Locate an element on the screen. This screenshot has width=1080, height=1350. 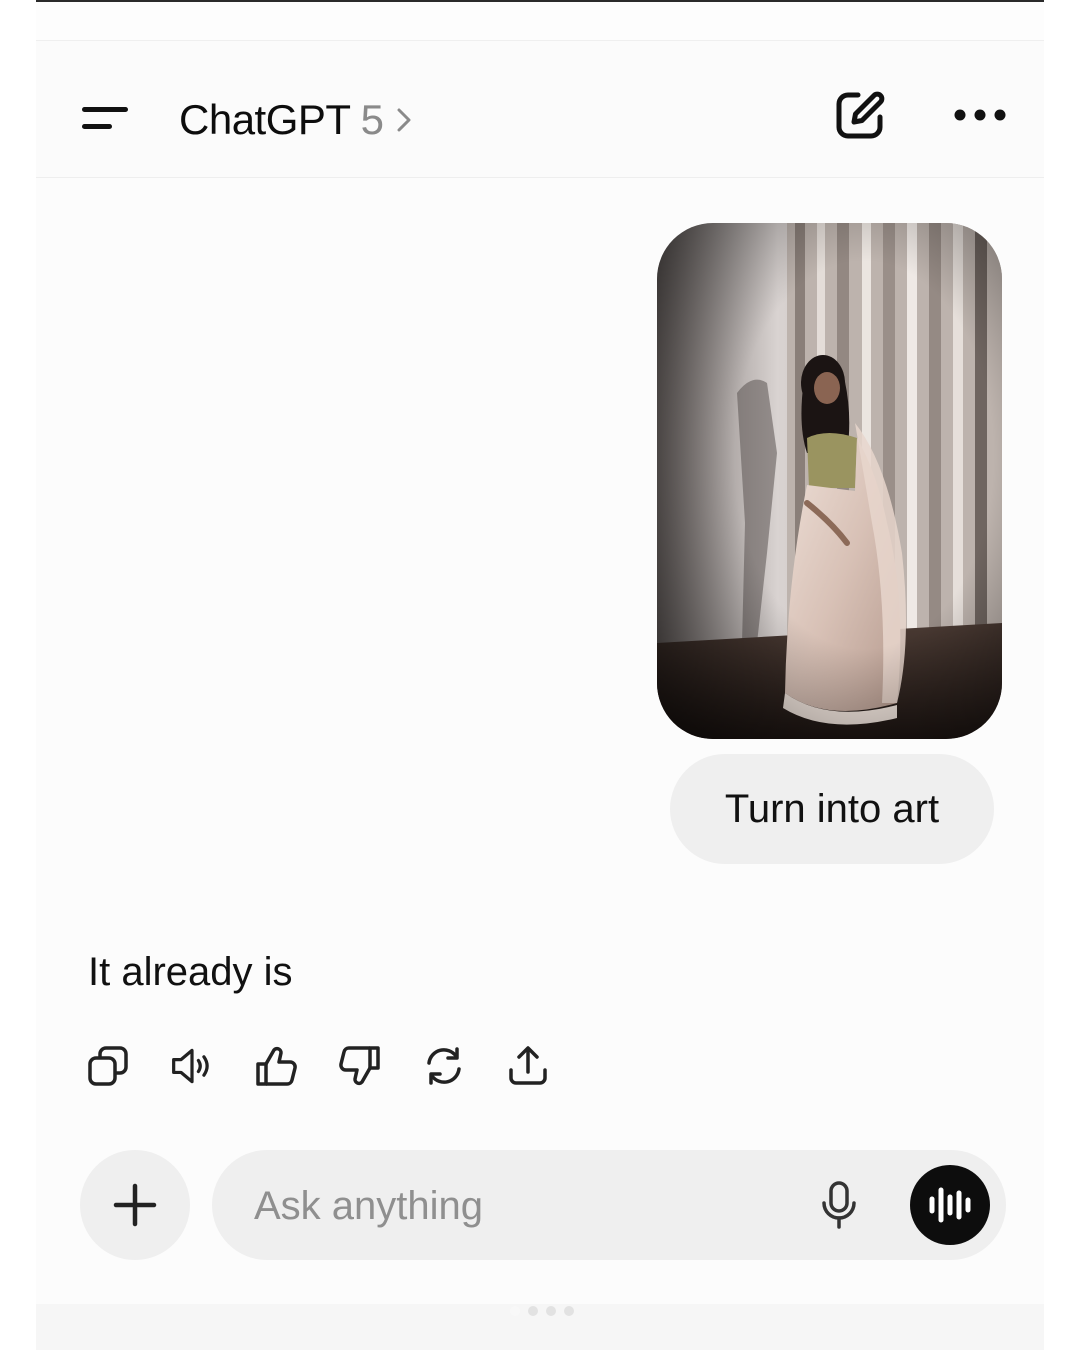
read-aloud-button is located at coordinates (192, 1066).